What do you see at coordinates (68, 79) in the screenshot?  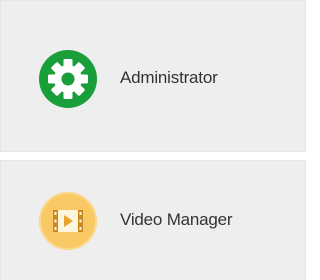 I see `gear-icon` at bounding box center [68, 79].